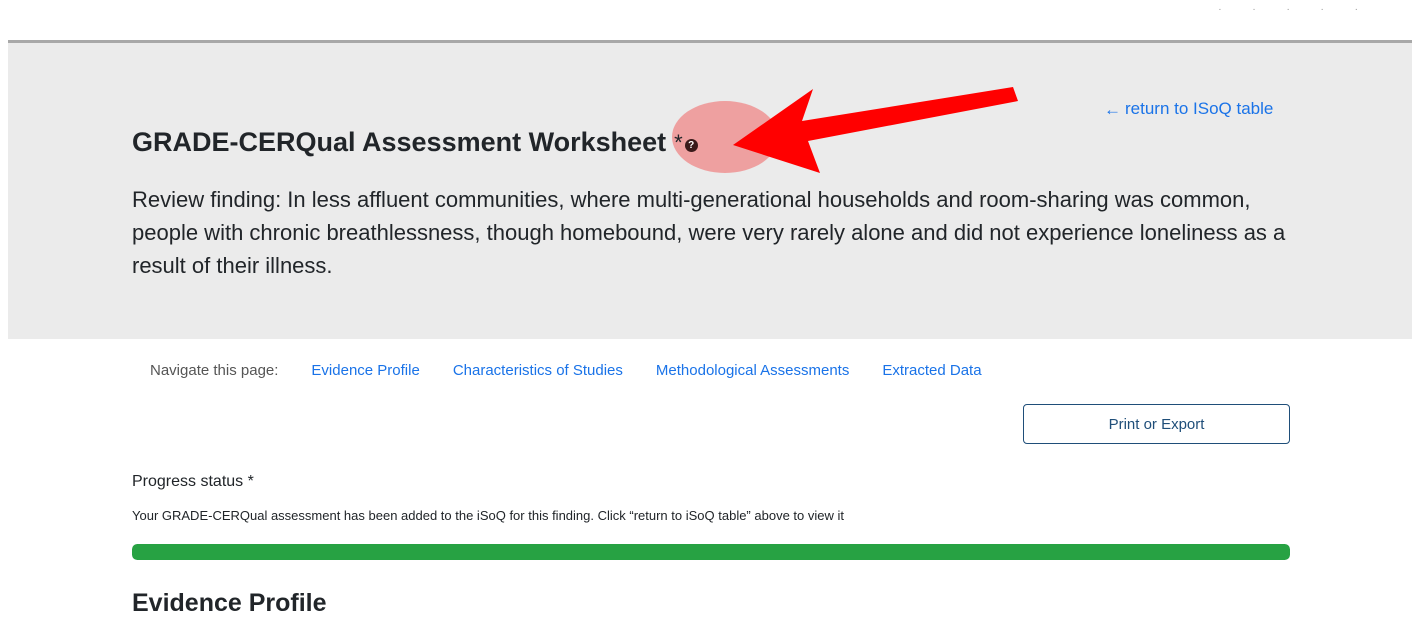  What do you see at coordinates (365, 370) in the screenshot?
I see `nav-link-evidence-profile: Evidence Profile` at bounding box center [365, 370].